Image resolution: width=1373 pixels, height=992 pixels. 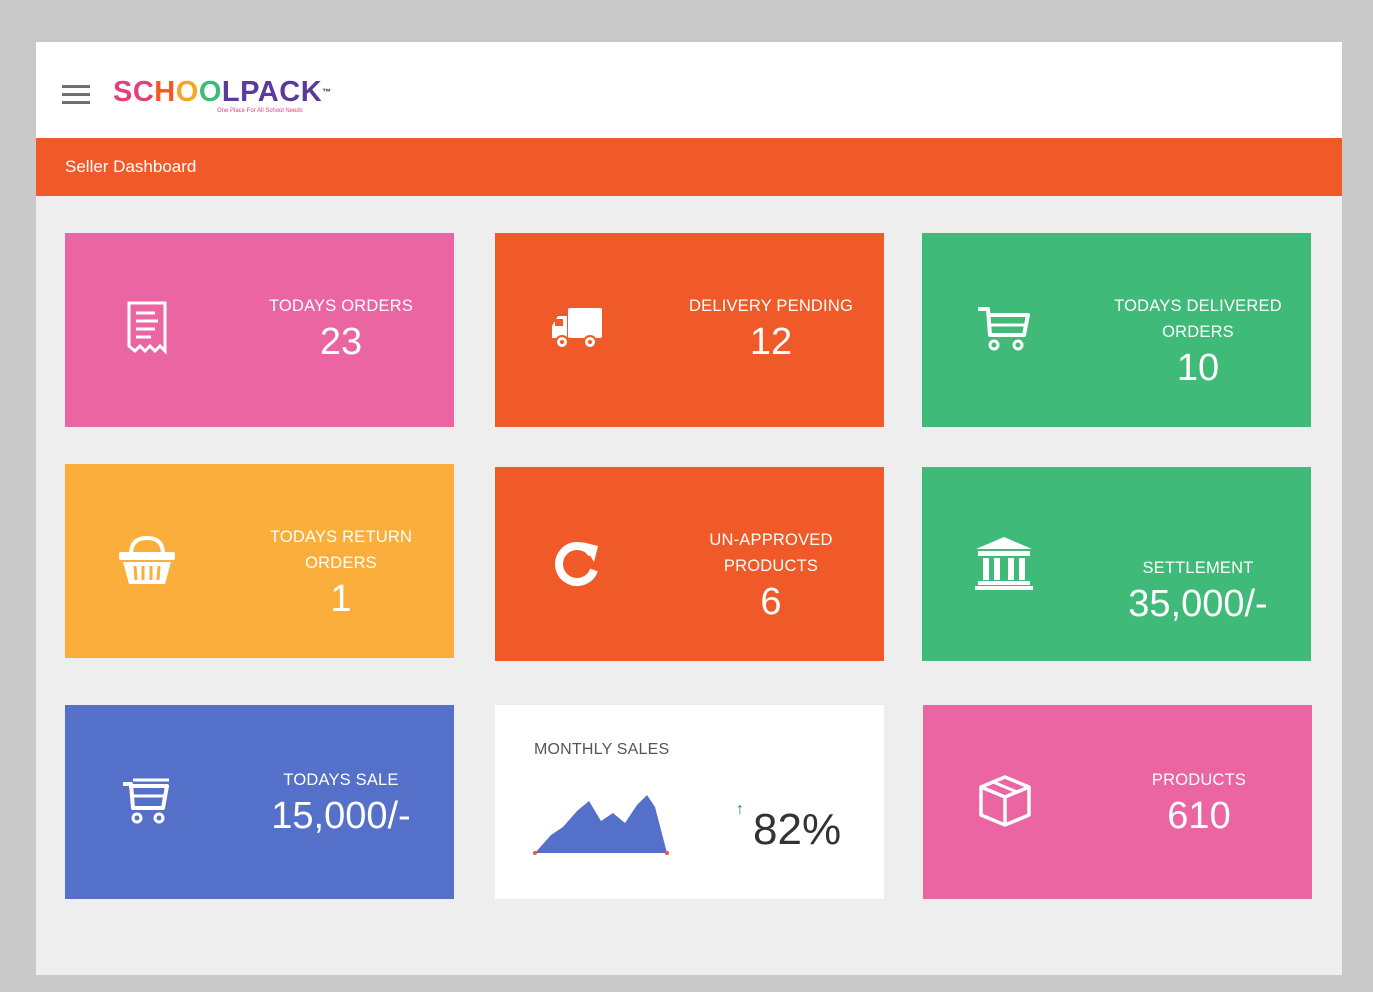 What do you see at coordinates (1198, 319) in the screenshot?
I see `card-label: TODAYS DELIVERED ORDERS` at bounding box center [1198, 319].